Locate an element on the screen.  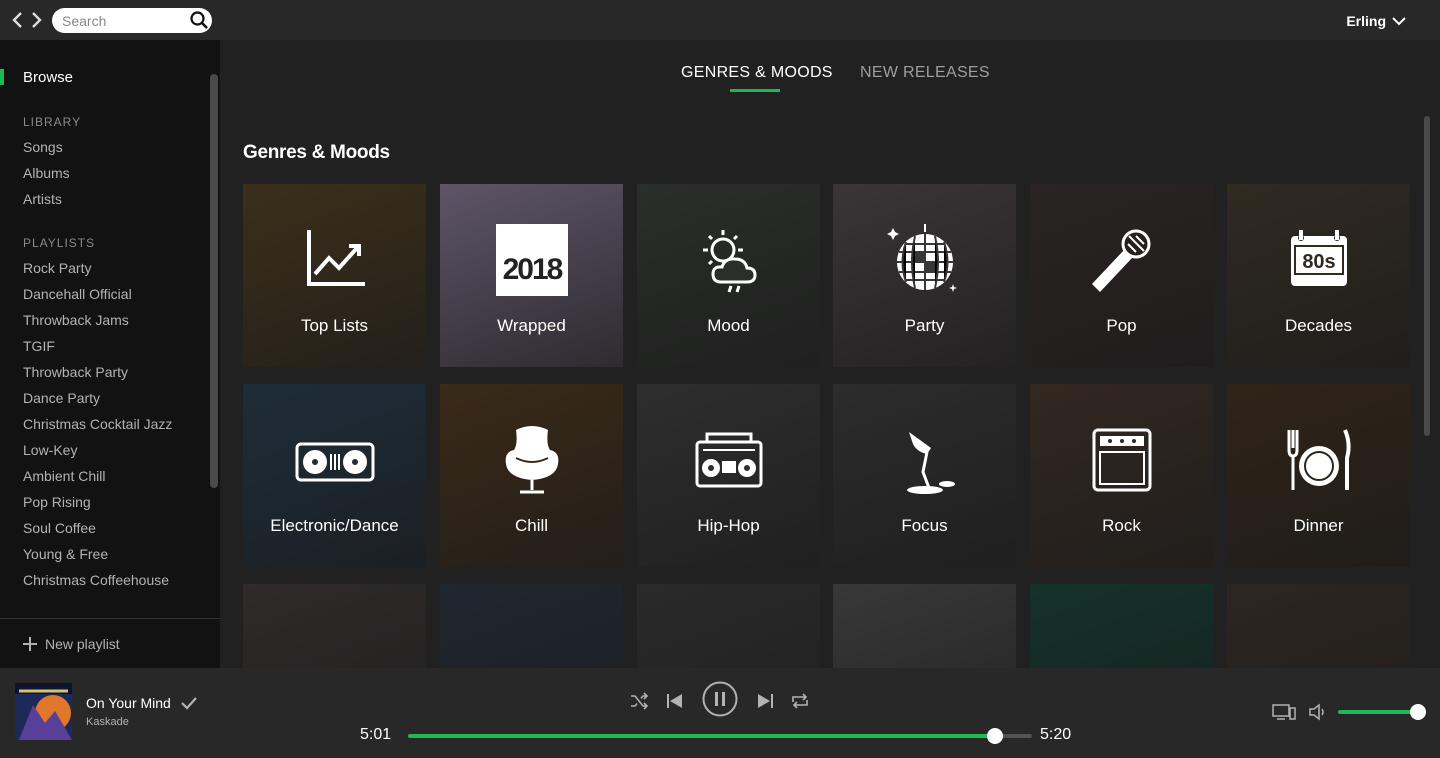
boombox-icon is located at coordinates (728, 460).